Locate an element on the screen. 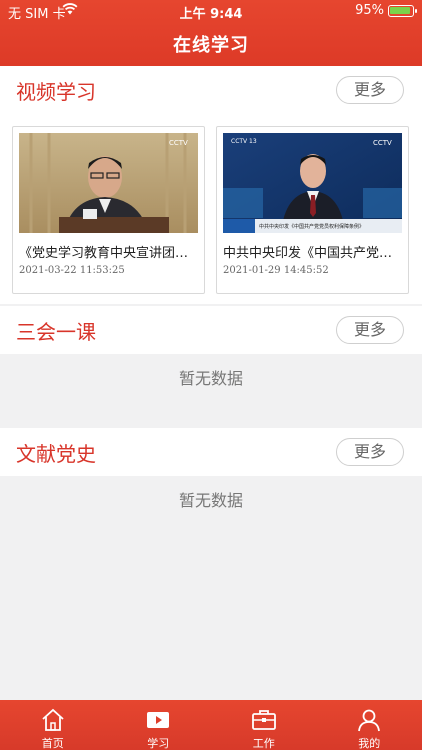 The height and width of the screenshot is (750, 422). user-icon is located at coordinates (369, 720).